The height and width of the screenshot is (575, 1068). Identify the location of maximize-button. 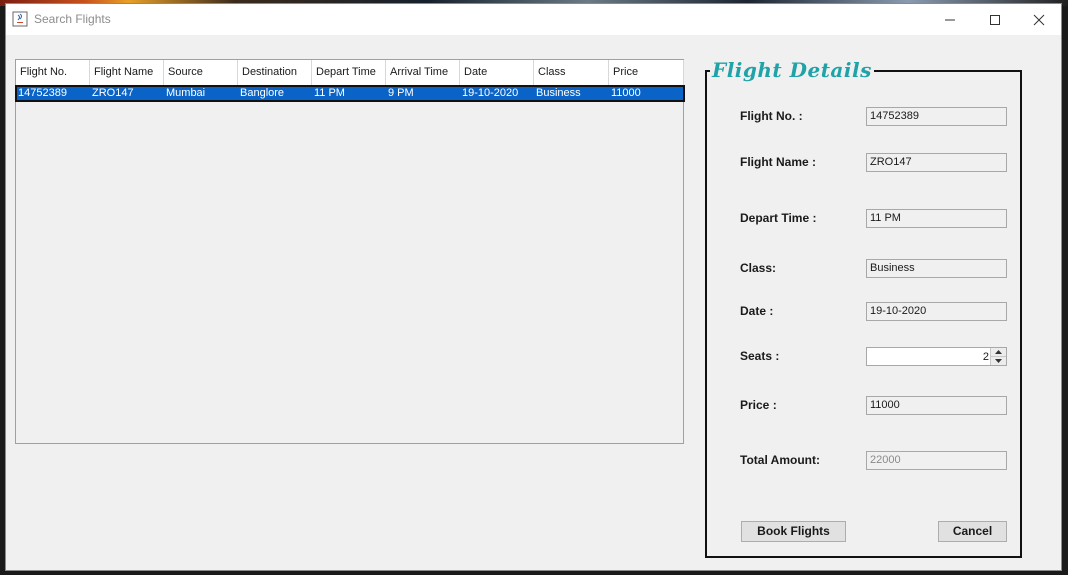
(995, 19).